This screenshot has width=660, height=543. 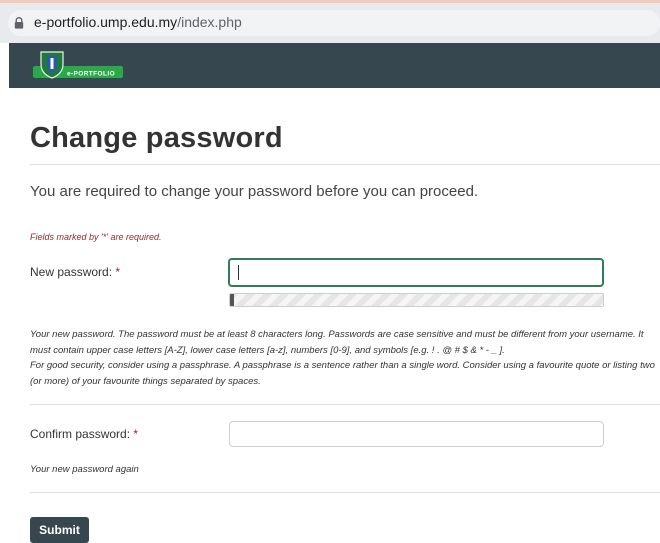 I want to click on logo-text: e-PORTFOLIO, so click(x=91, y=74).